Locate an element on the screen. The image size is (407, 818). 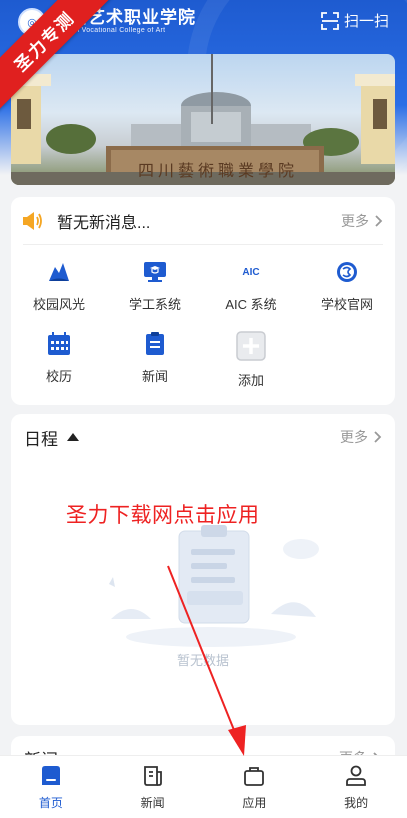
tab-profile: 我的 is located at coordinates (356, 787).